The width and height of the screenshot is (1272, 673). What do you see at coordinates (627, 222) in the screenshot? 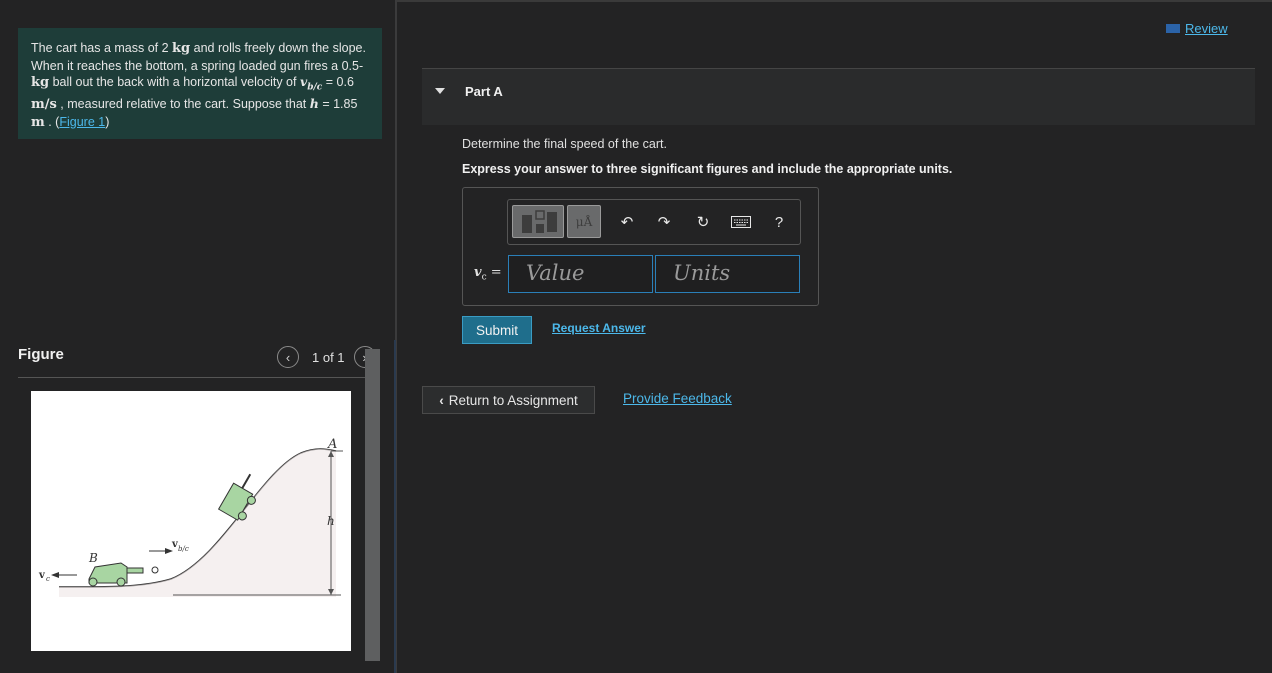
I see `undo-icon: ↶` at bounding box center [627, 222].